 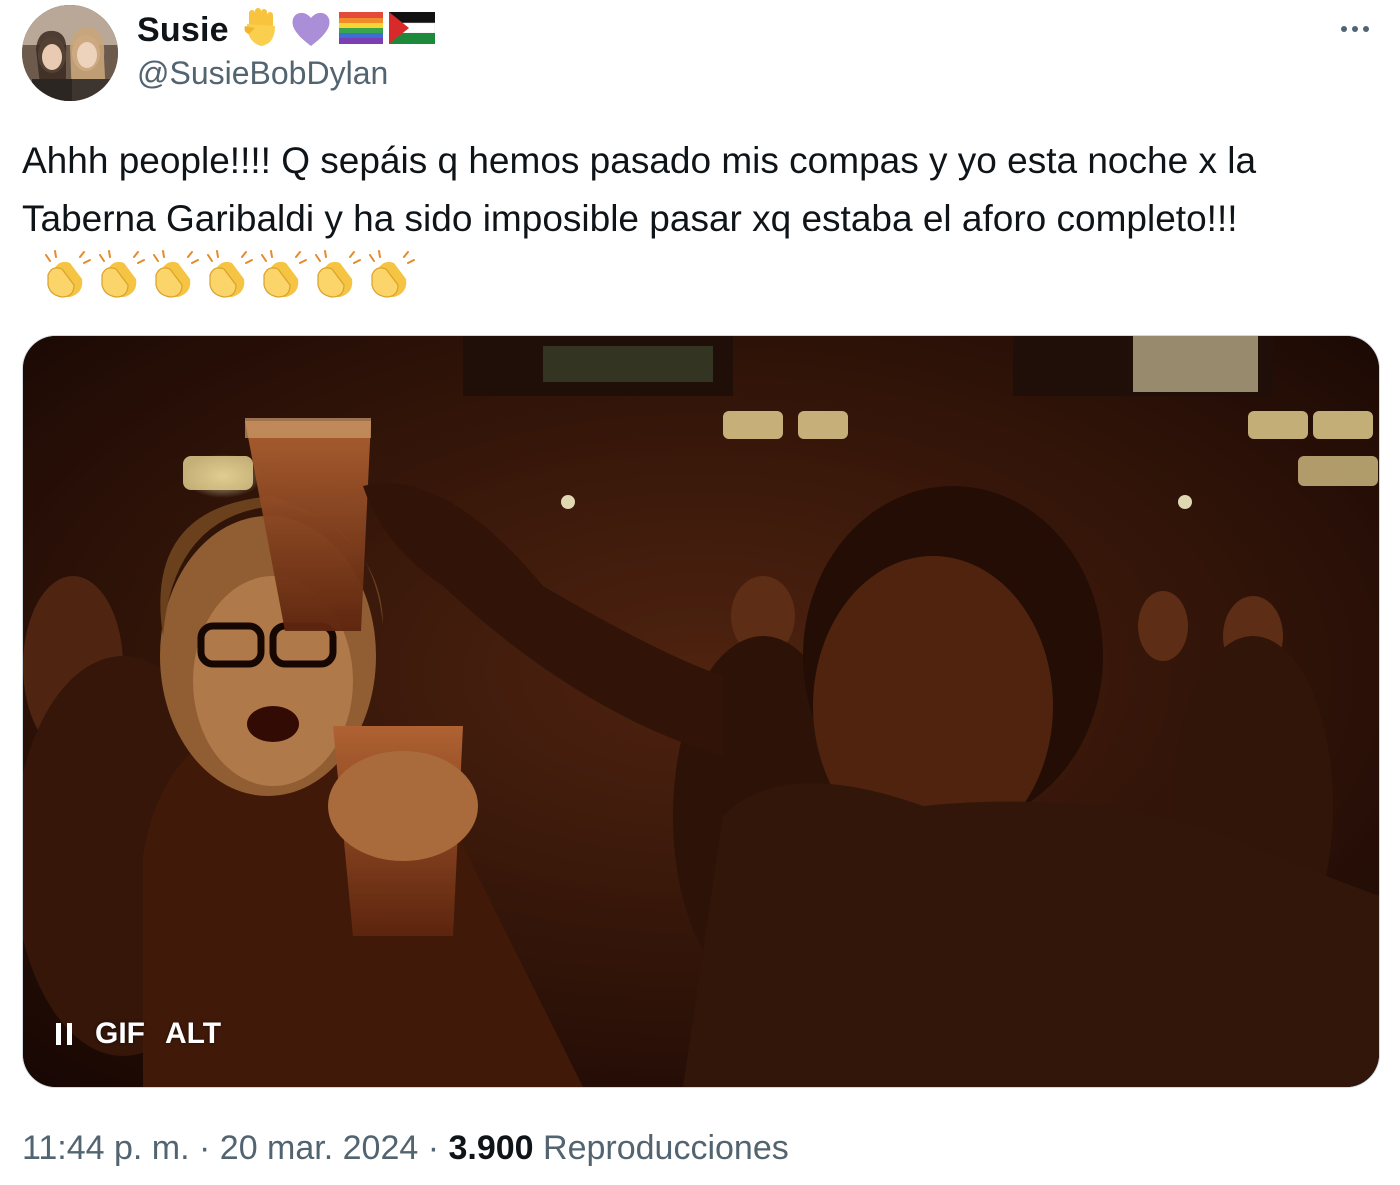 What do you see at coordinates (666, 1147) in the screenshot?
I see `views-label: Reproducciones` at bounding box center [666, 1147].